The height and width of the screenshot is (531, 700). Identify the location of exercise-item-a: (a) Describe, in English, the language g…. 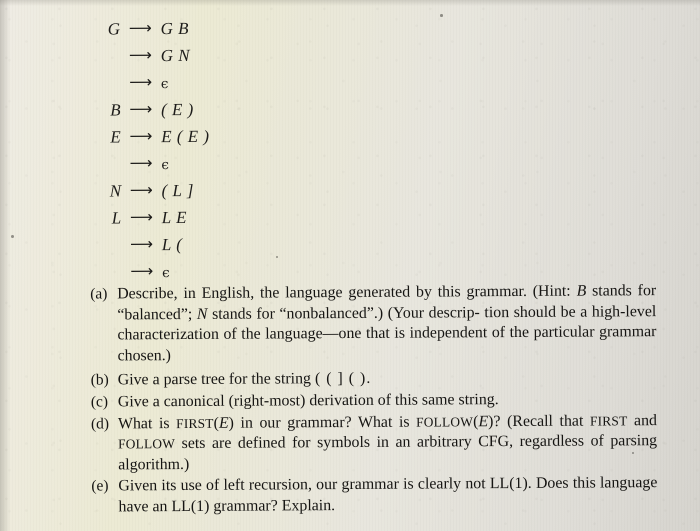
(373, 324).